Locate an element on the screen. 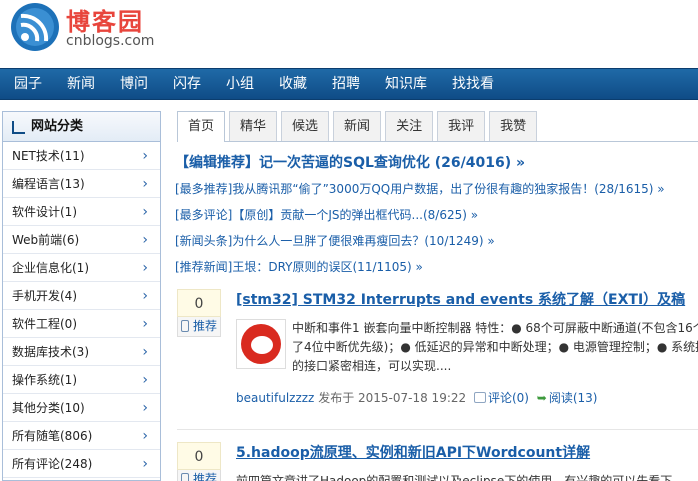 The image size is (698, 481). sidebar-title: 网站分类 is located at coordinates (57, 126).